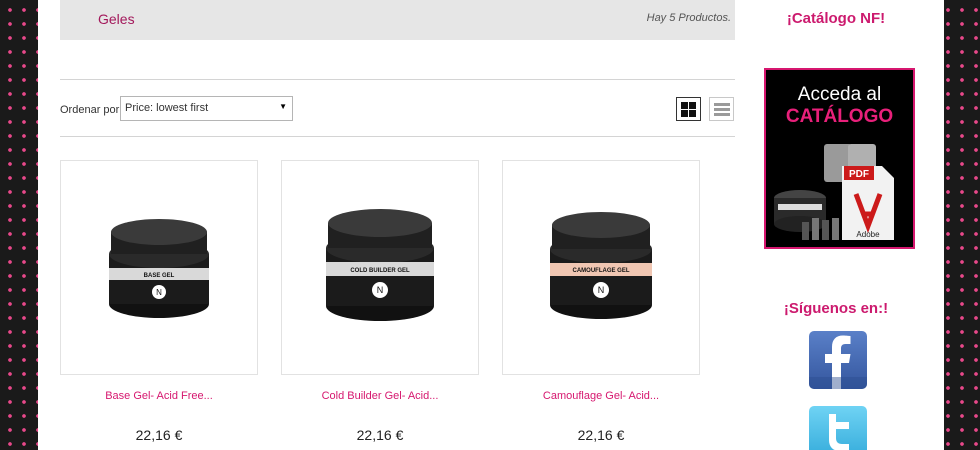 The height and width of the screenshot is (450, 980). Describe the element at coordinates (601, 271) in the screenshot. I see `jar-label-text: CAMOUFLAGE GEL` at that location.